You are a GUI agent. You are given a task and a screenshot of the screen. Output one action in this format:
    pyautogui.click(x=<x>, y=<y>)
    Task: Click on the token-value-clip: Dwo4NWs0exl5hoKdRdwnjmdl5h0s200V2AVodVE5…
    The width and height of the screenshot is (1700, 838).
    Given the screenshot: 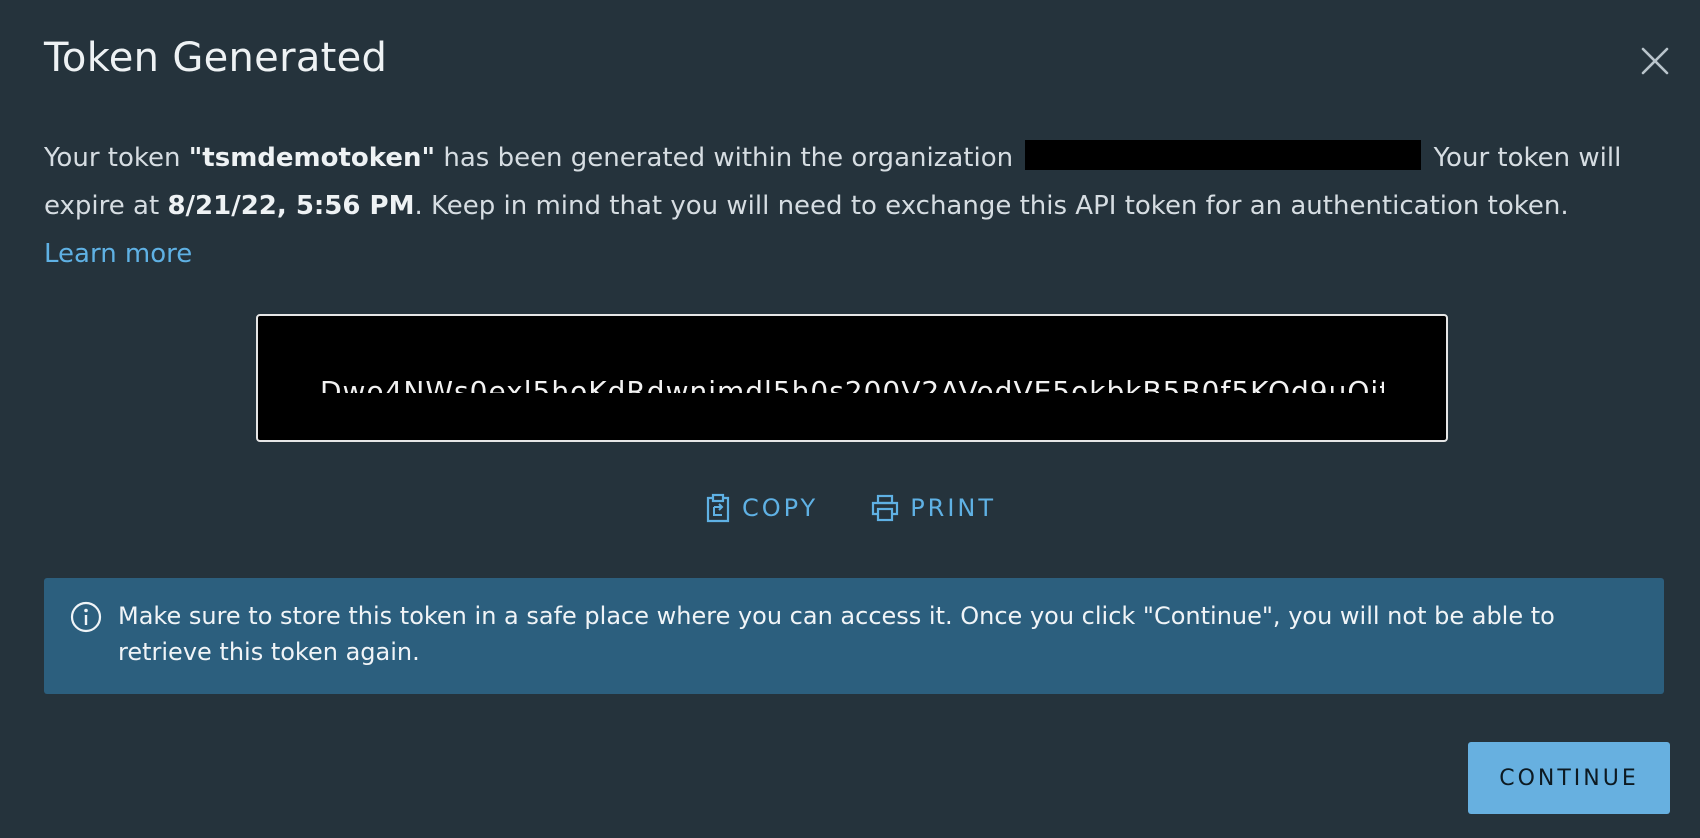 What is the action you would take?
    pyautogui.click(x=852, y=379)
    